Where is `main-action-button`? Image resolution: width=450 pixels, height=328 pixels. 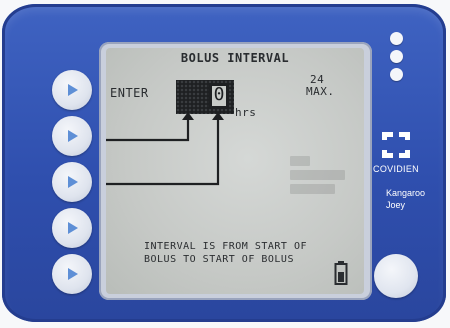 main-action-button is located at coordinates (396, 276).